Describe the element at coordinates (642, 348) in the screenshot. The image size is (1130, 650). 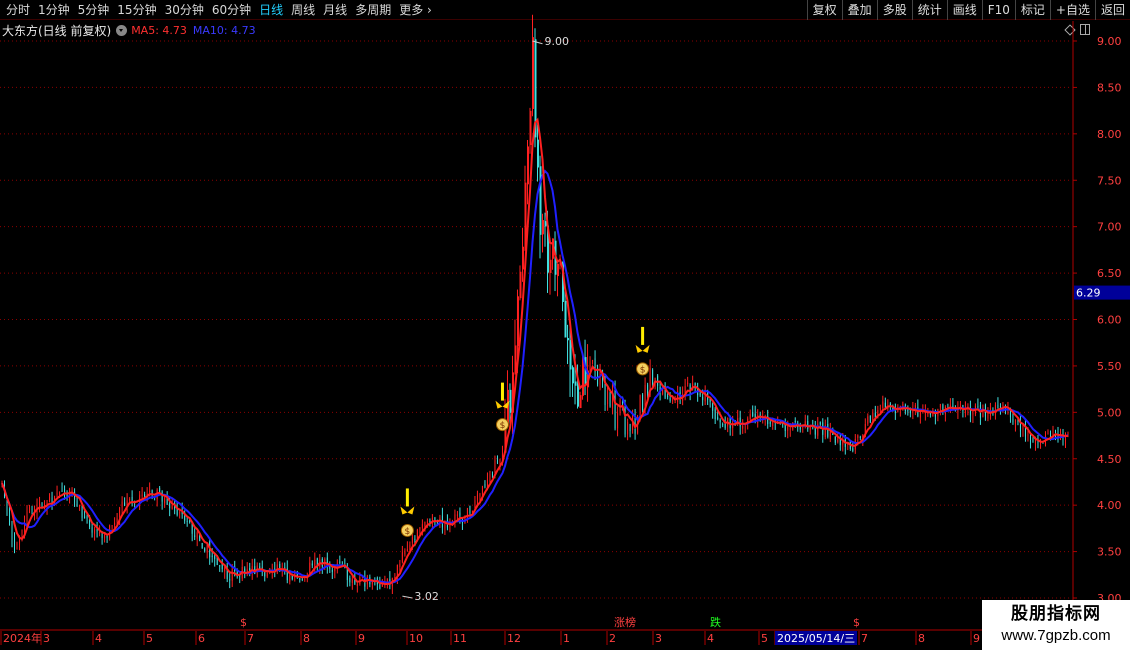
I see `butterfly-icon` at that location.